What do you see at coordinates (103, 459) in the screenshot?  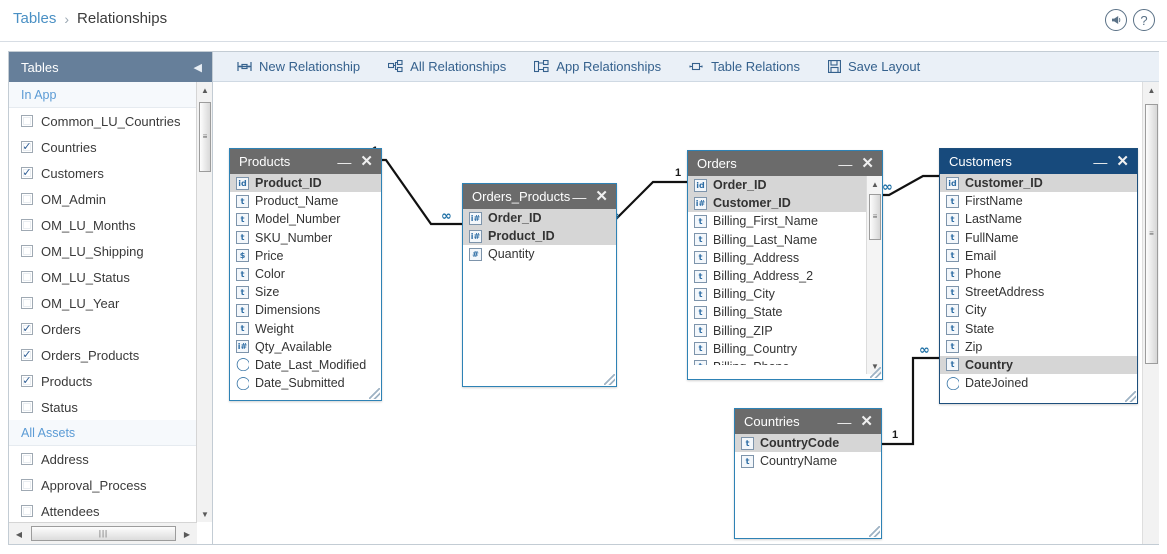 I see `sidebar-item-address: Address` at bounding box center [103, 459].